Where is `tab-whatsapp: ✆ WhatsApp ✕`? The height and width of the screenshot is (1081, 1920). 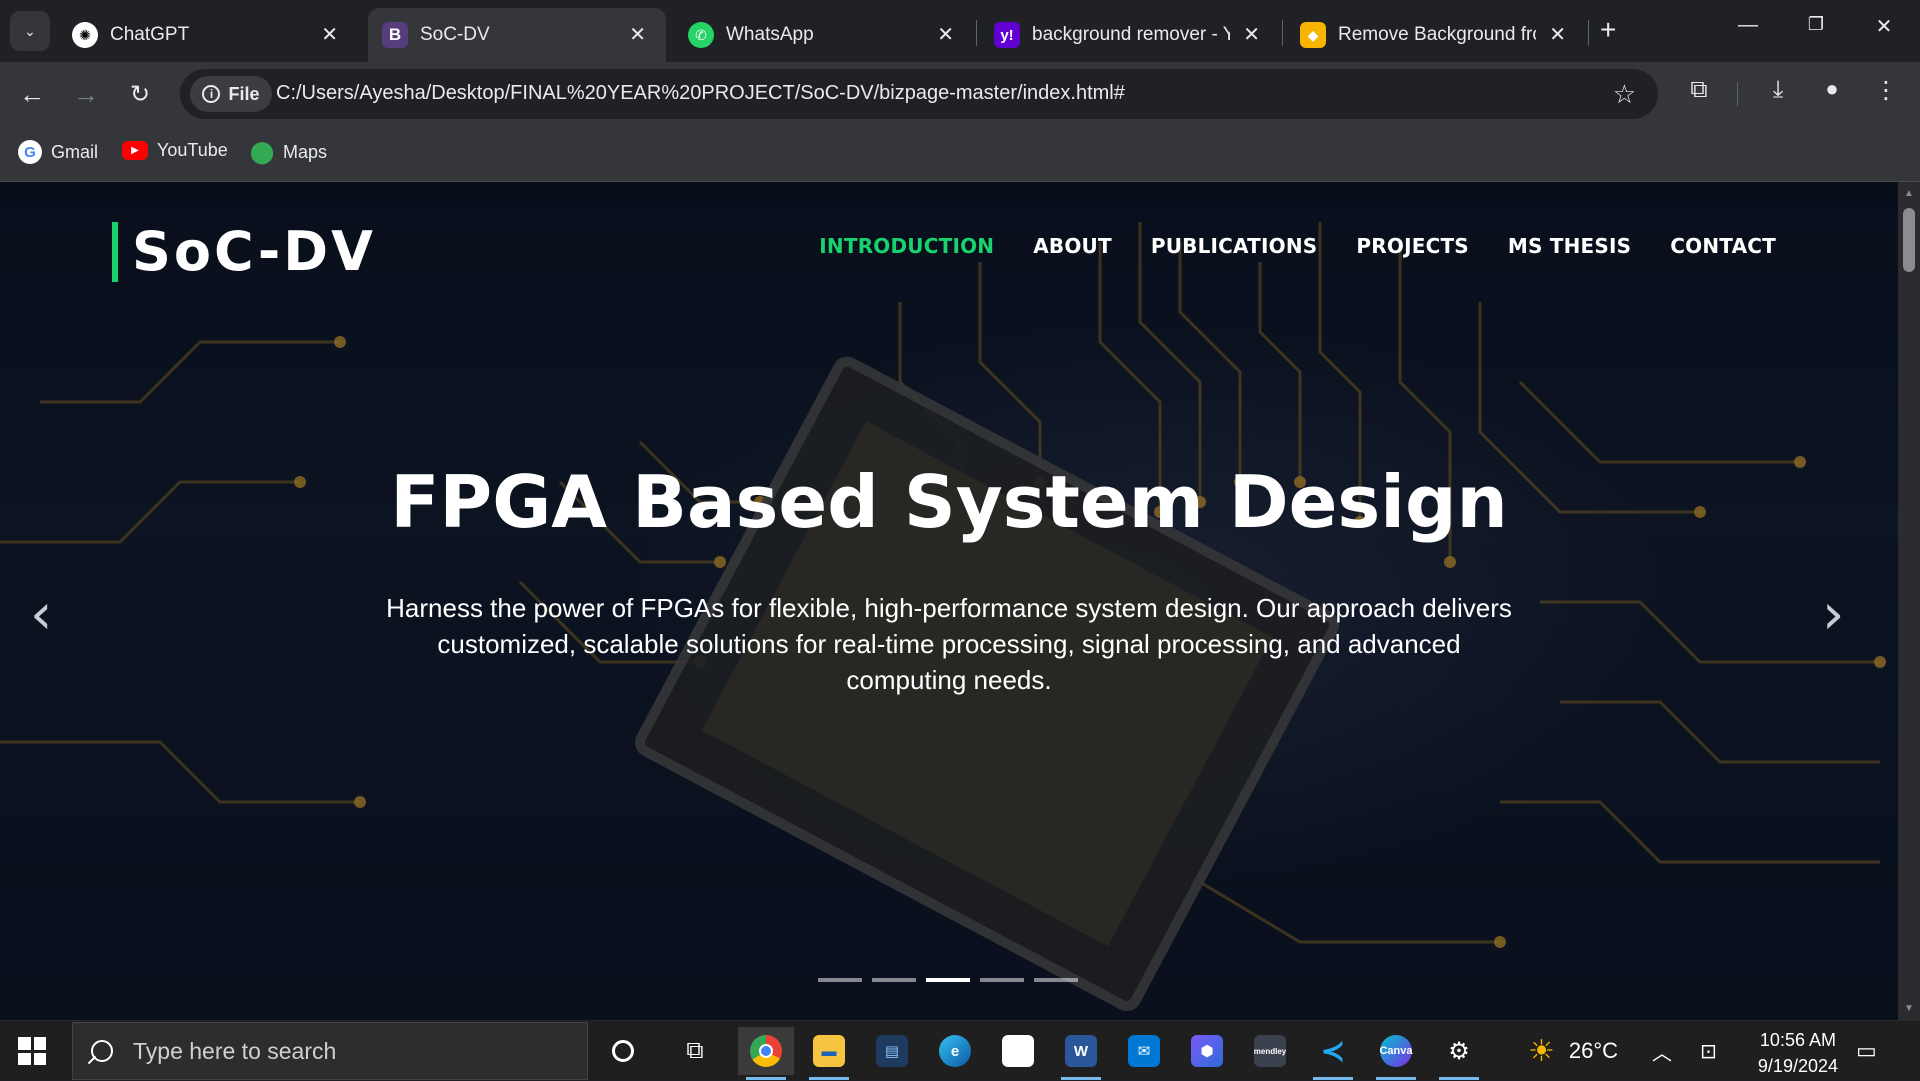
tab-whatsapp: ✆ WhatsApp ✕ is located at coordinates (824, 35).